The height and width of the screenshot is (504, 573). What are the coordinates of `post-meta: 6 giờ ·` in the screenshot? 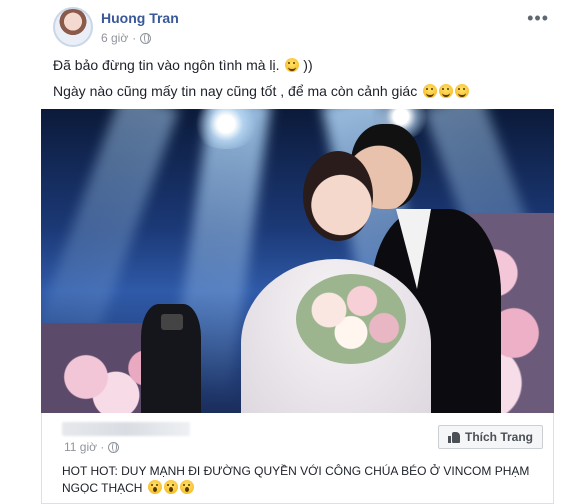 It's located at (126, 38).